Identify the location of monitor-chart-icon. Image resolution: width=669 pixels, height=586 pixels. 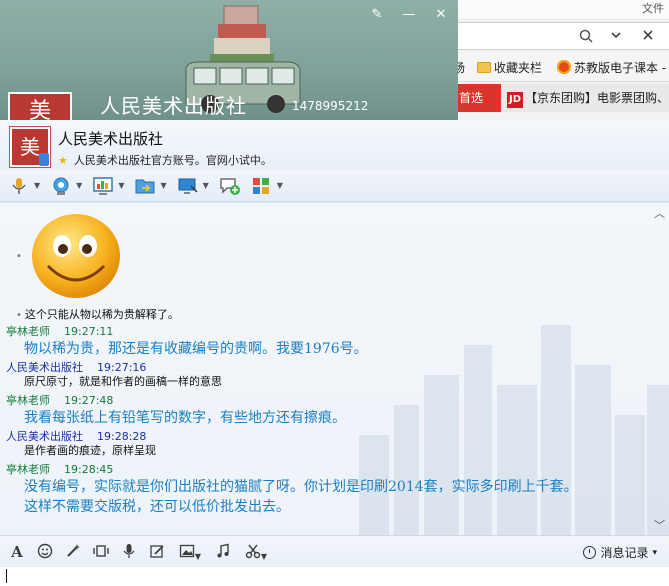
(103, 185).